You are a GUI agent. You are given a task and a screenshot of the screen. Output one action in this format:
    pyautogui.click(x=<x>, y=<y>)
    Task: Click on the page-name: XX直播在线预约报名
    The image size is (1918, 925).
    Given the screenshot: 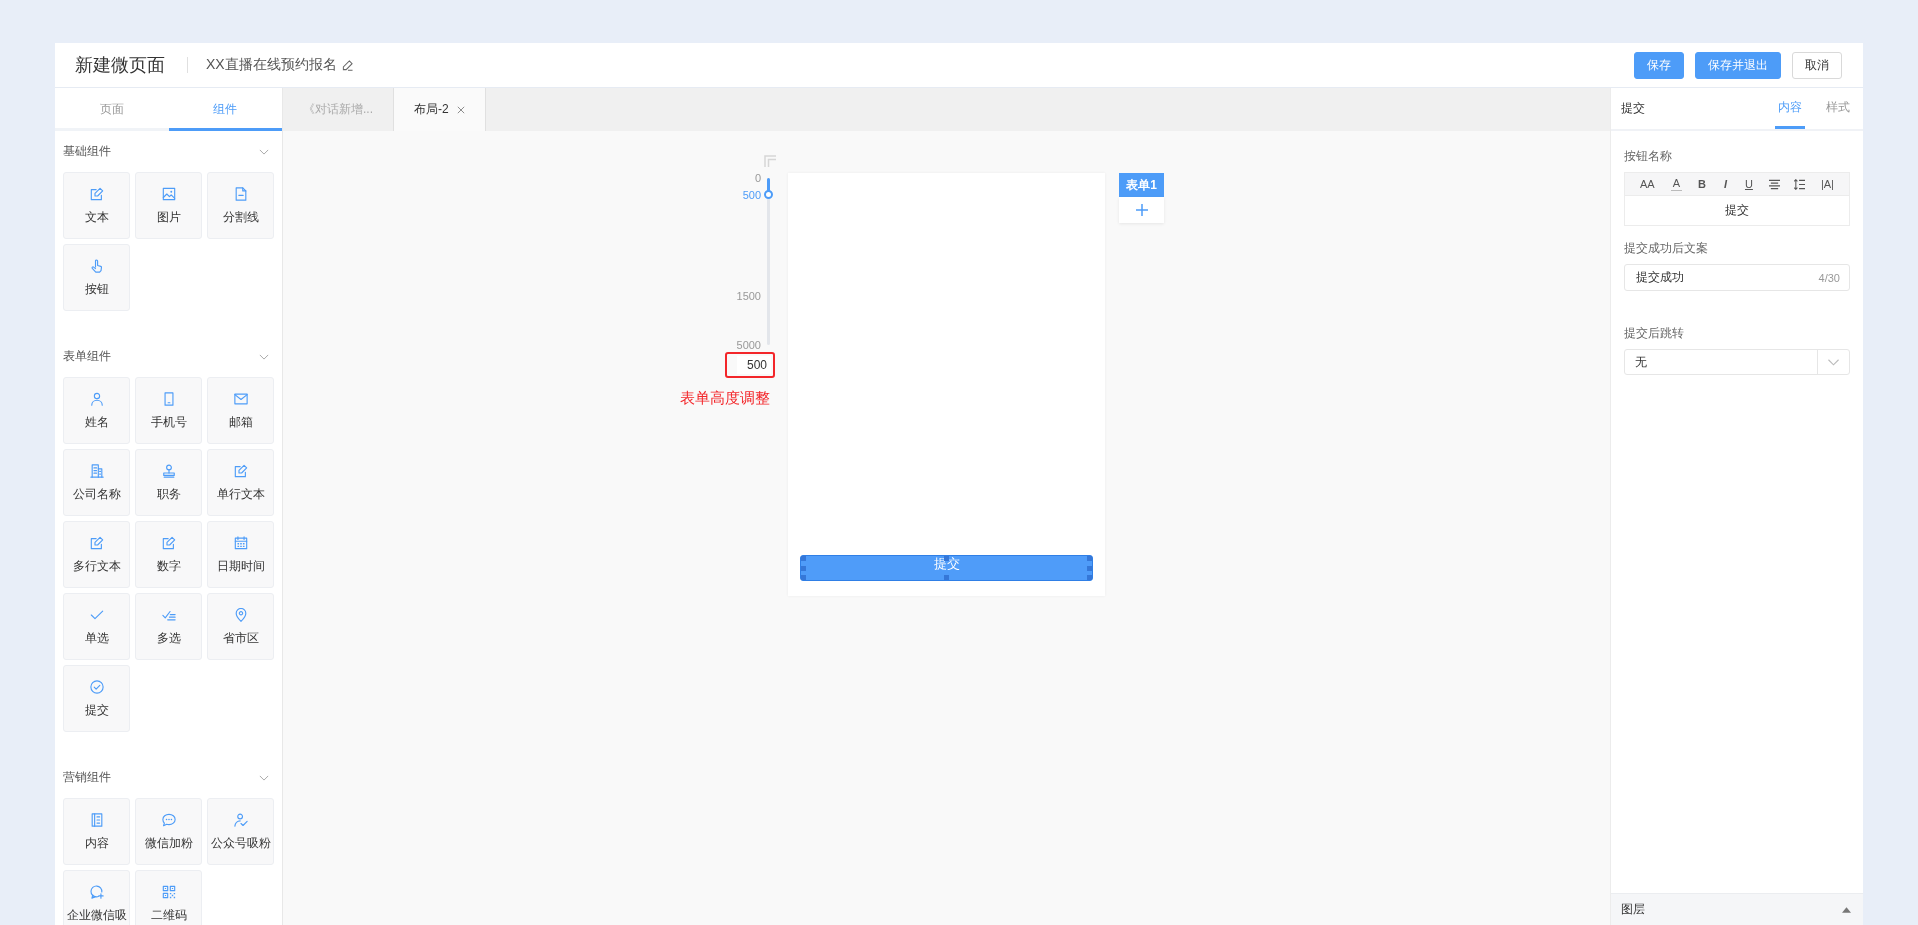 What is the action you would take?
    pyautogui.click(x=271, y=65)
    